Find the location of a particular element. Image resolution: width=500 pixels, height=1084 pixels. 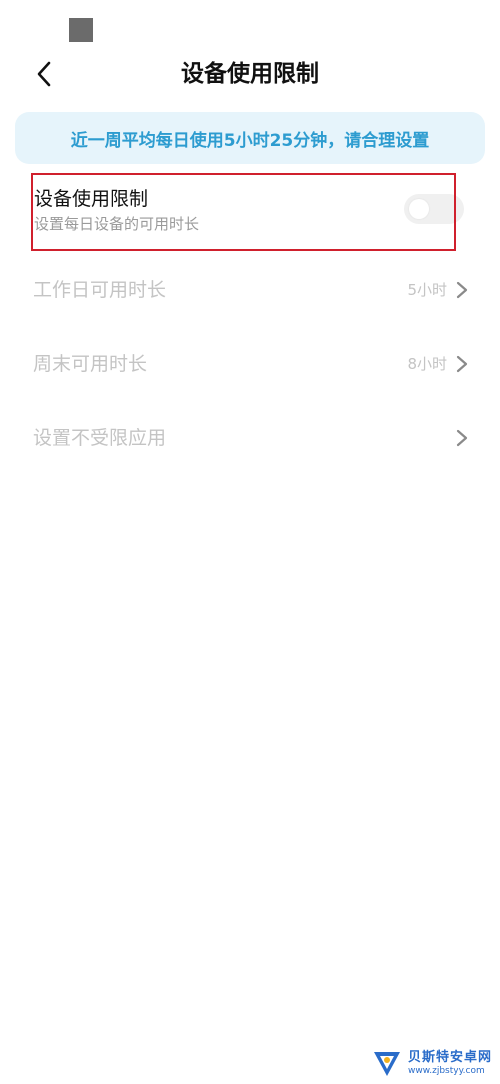

status-bar-icon is located at coordinates (81, 30).